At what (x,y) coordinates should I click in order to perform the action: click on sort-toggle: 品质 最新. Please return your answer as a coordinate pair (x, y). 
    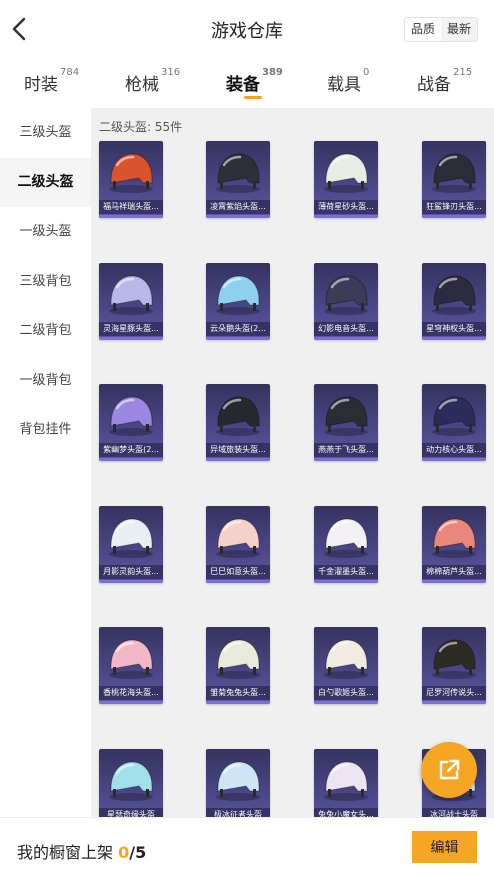
    Looking at the image, I should click on (441, 29).